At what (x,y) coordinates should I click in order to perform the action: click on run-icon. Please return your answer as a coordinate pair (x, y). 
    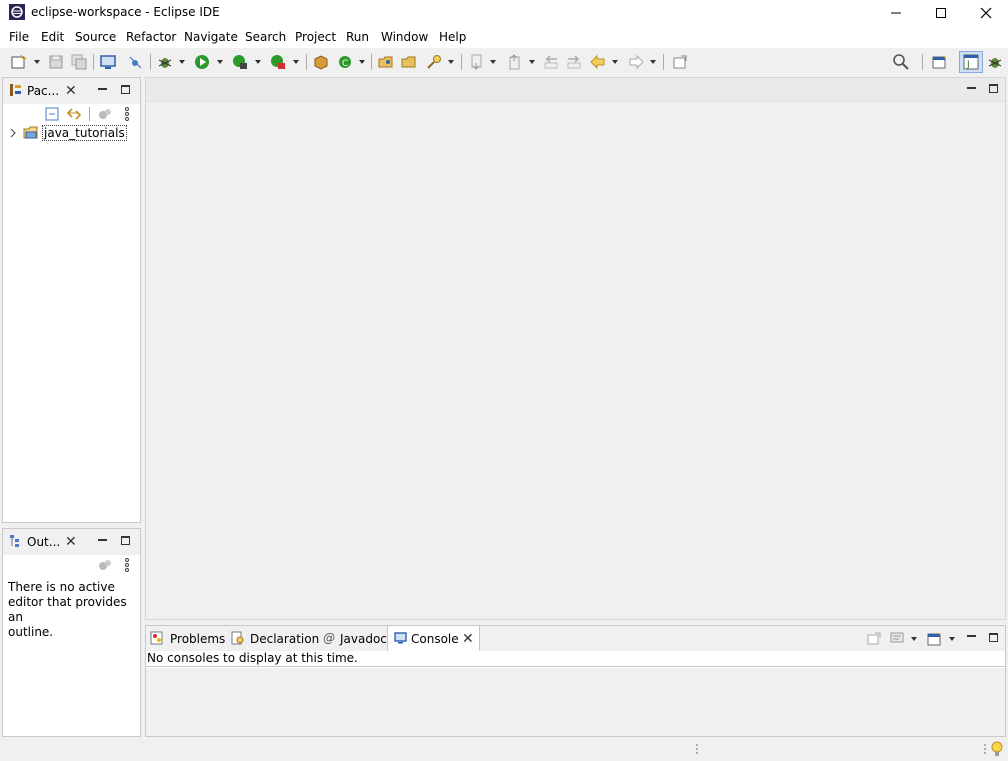
    Looking at the image, I should click on (202, 62).